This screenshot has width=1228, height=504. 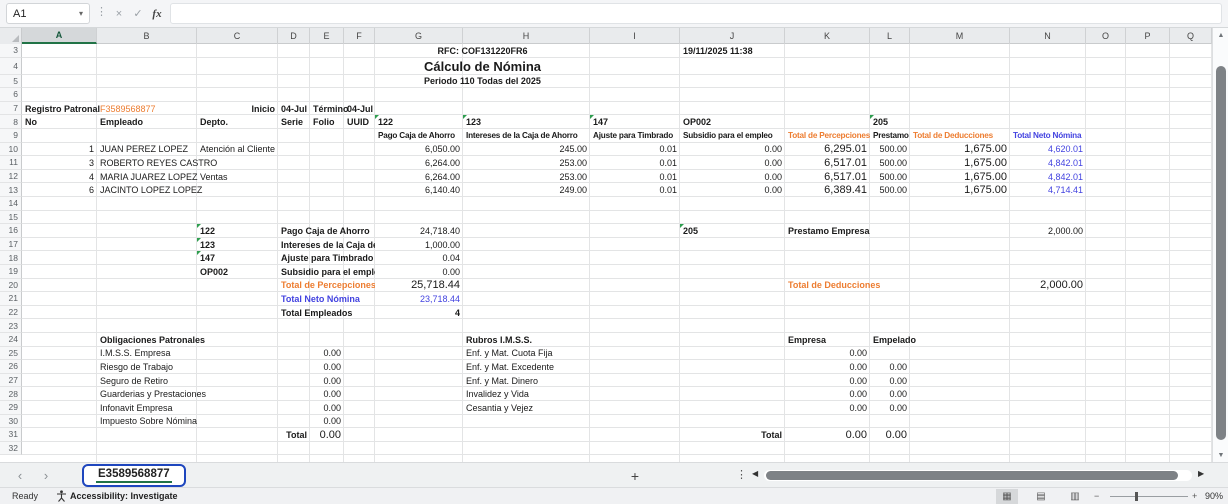 What do you see at coordinates (827, 340) in the screenshot?
I see `cell-K24: Empresa` at bounding box center [827, 340].